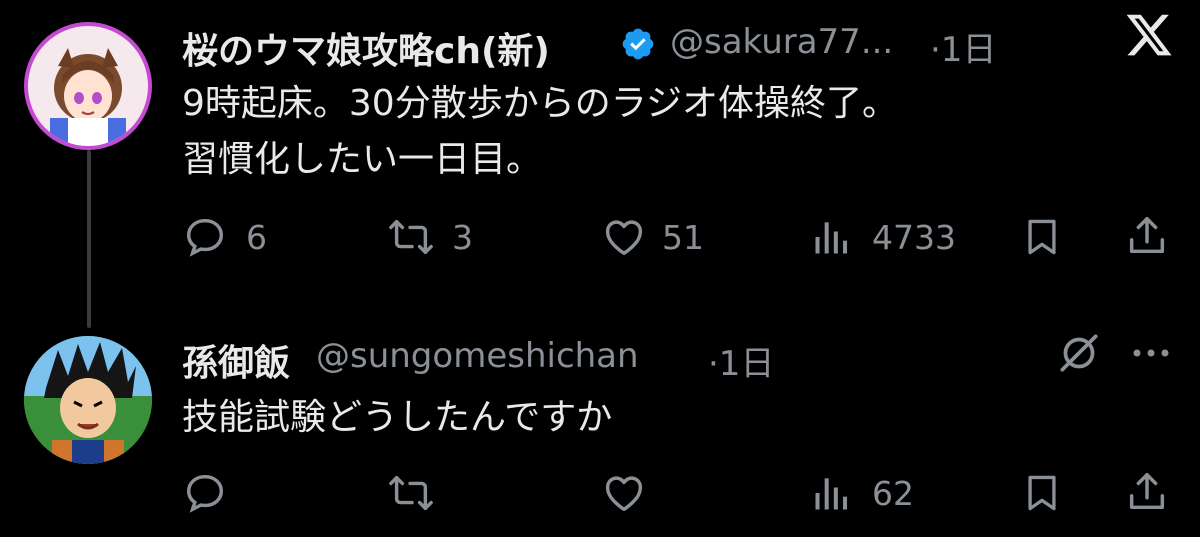 This screenshot has height=537, width=1200. What do you see at coordinates (477, 356) in the screenshot?
I see `handle: @sungomeshichan` at bounding box center [477, 356].